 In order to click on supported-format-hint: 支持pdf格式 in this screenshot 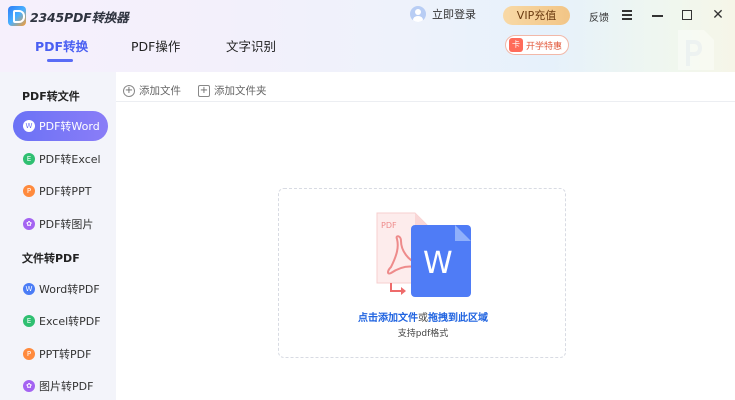, I will do `click(423, 334)`.